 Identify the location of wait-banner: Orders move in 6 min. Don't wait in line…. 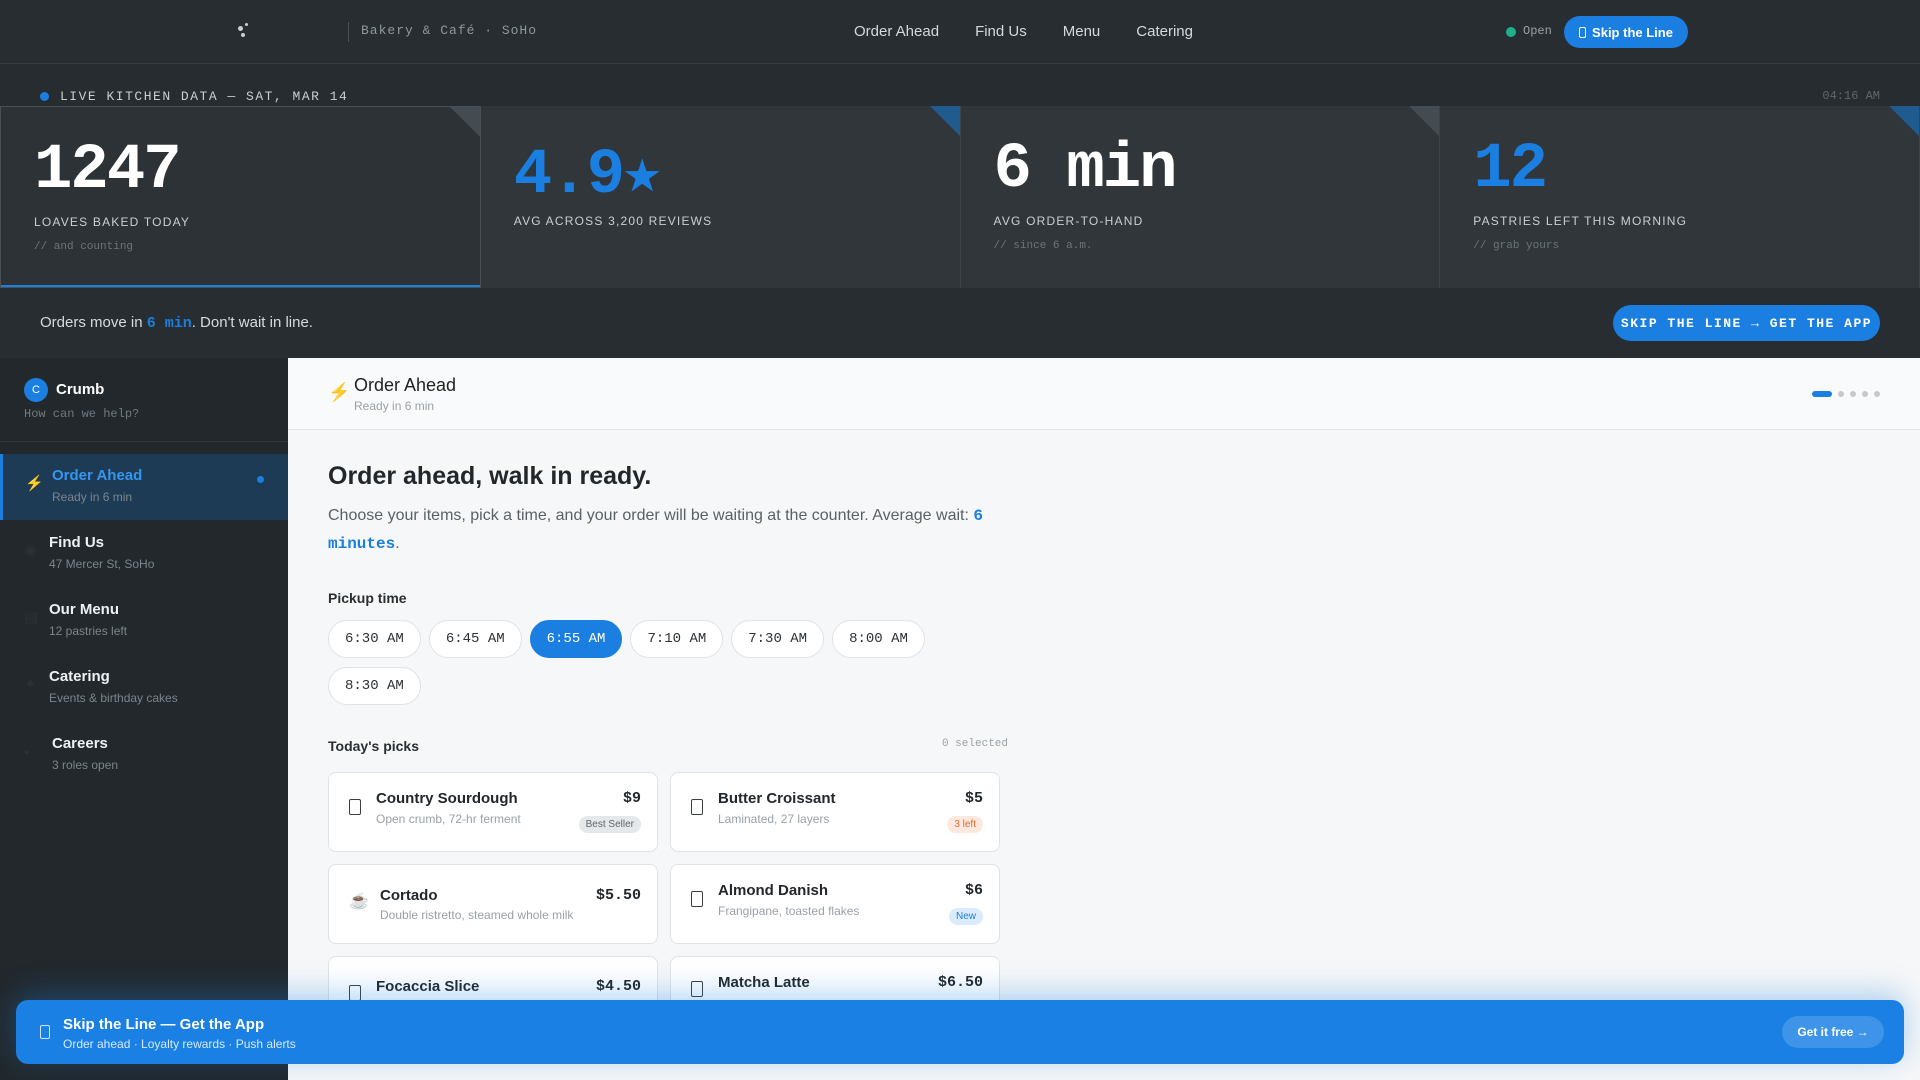
(960, 323).